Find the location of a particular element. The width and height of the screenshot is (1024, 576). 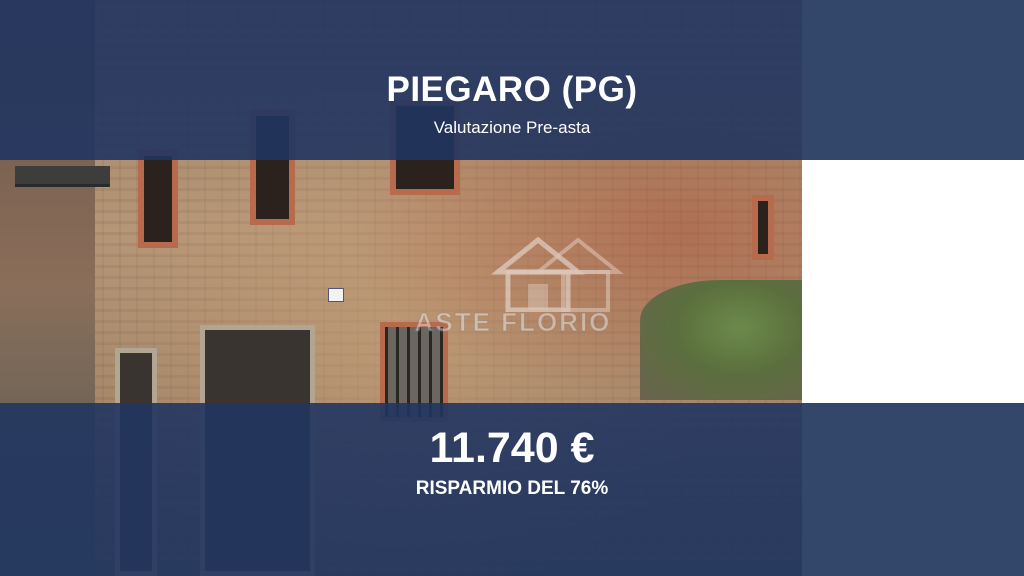

saving-label: RISPARMIO DEL 76% is located at coordinates (512, 488).